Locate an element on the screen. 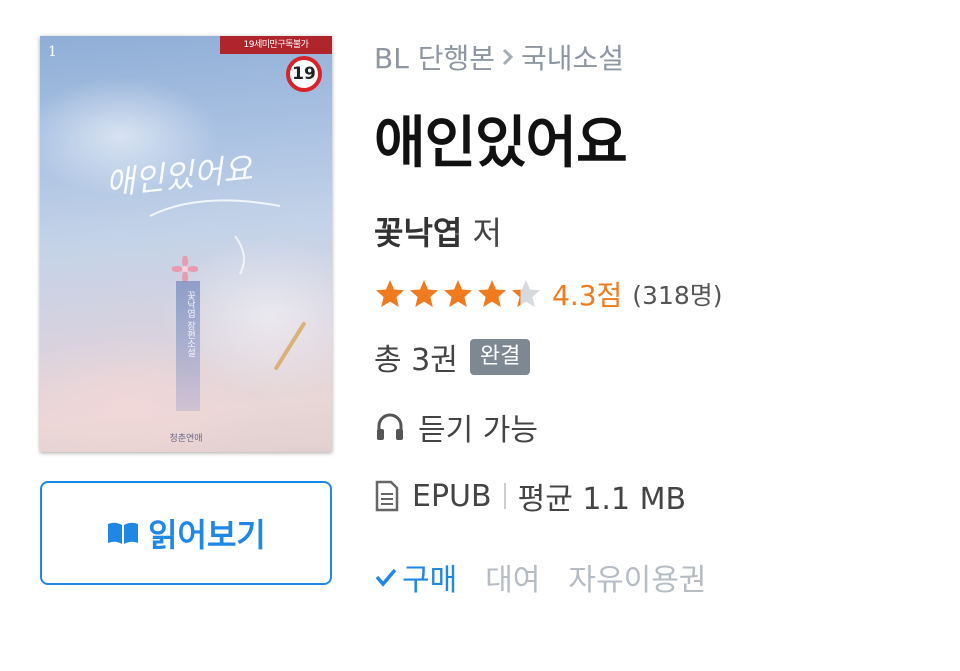 This screenshot has height=671, width=960. book-title: 애인있어요 is located at coordinates (501, 143).